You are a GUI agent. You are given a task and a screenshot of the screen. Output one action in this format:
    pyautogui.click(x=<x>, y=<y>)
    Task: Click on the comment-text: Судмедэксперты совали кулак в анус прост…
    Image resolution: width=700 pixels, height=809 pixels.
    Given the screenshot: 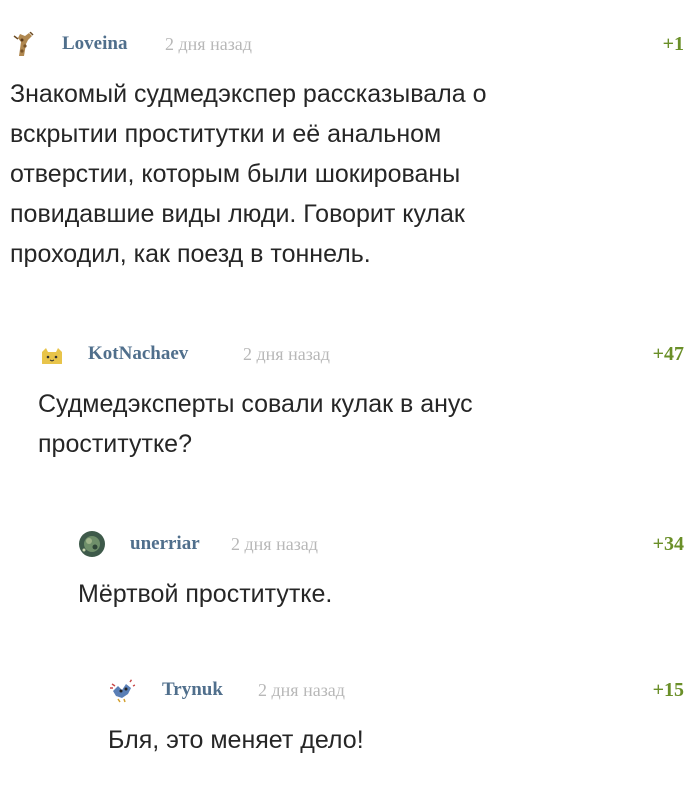 What is the action you would take?
    pyautogui.click(x=255, y=424)
    